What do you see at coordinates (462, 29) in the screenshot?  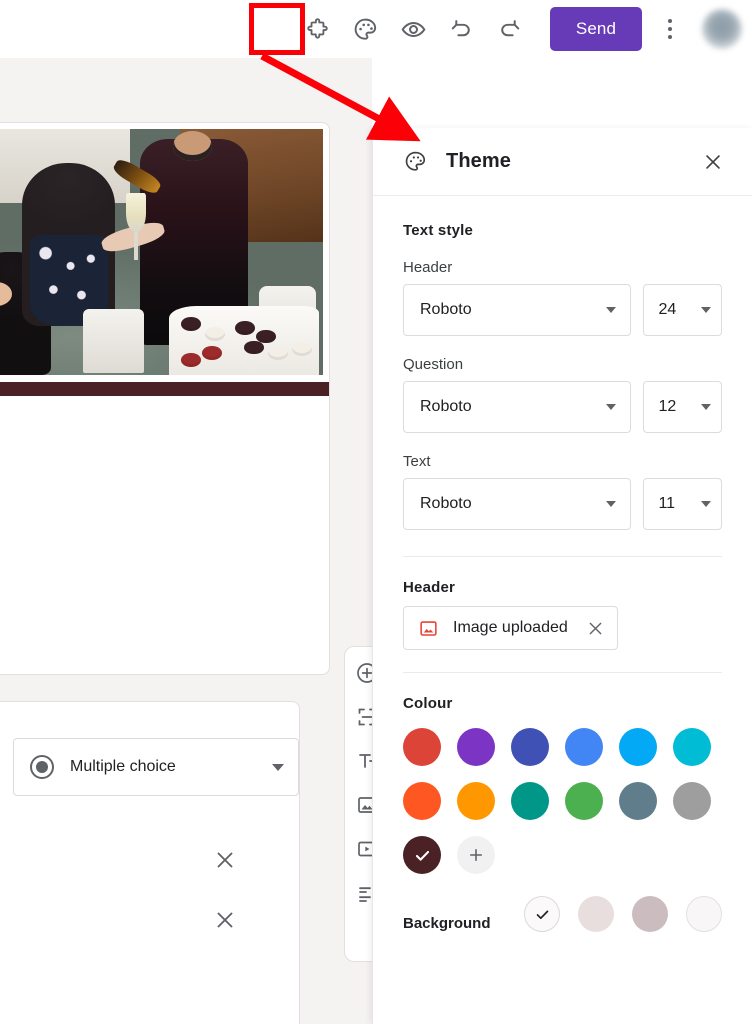 I see `undo-icon` at bounding box center [462, 29].